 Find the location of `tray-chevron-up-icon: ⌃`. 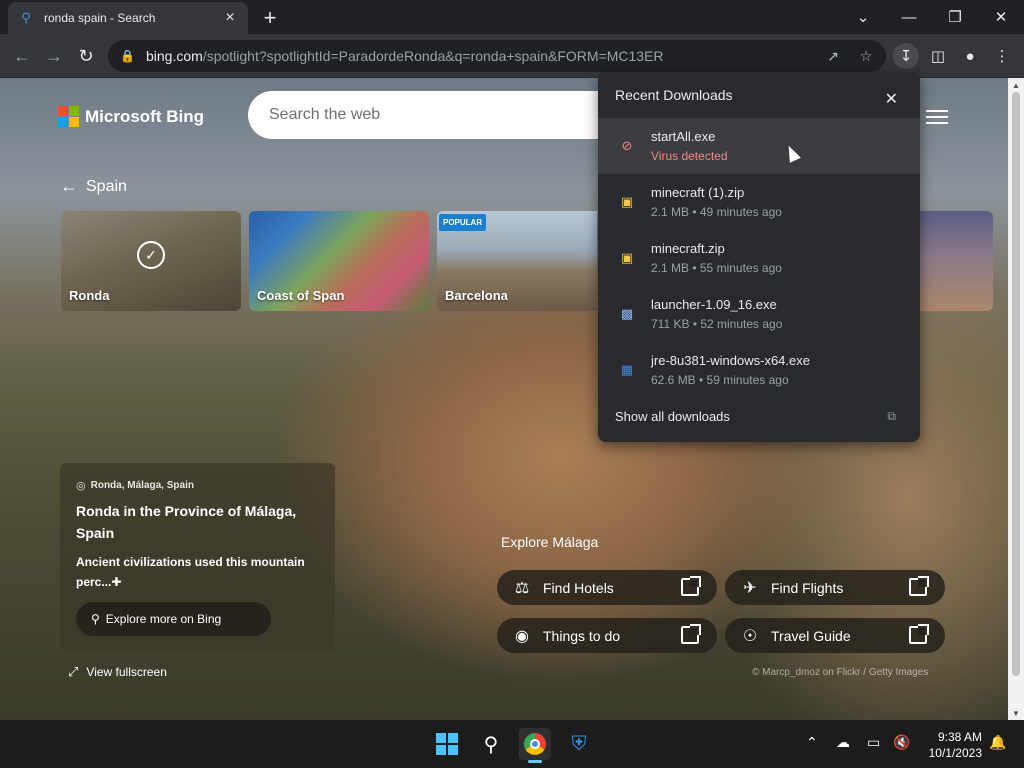

tray-chevron-up-icon: ⌃ is located at coordinates (812, 742).